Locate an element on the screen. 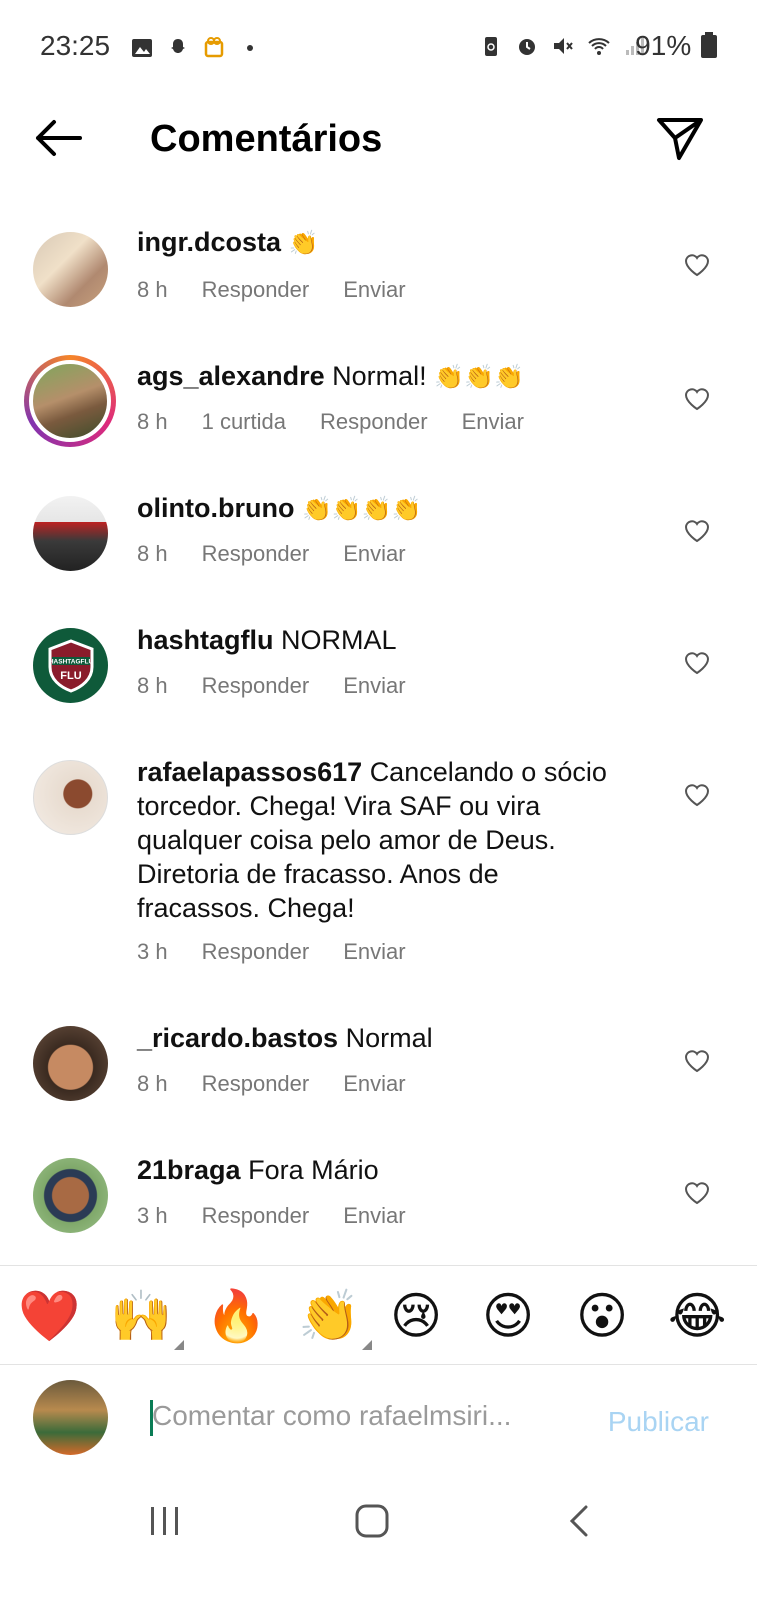  status-battery: 91% is located at coordinates (676, 46).